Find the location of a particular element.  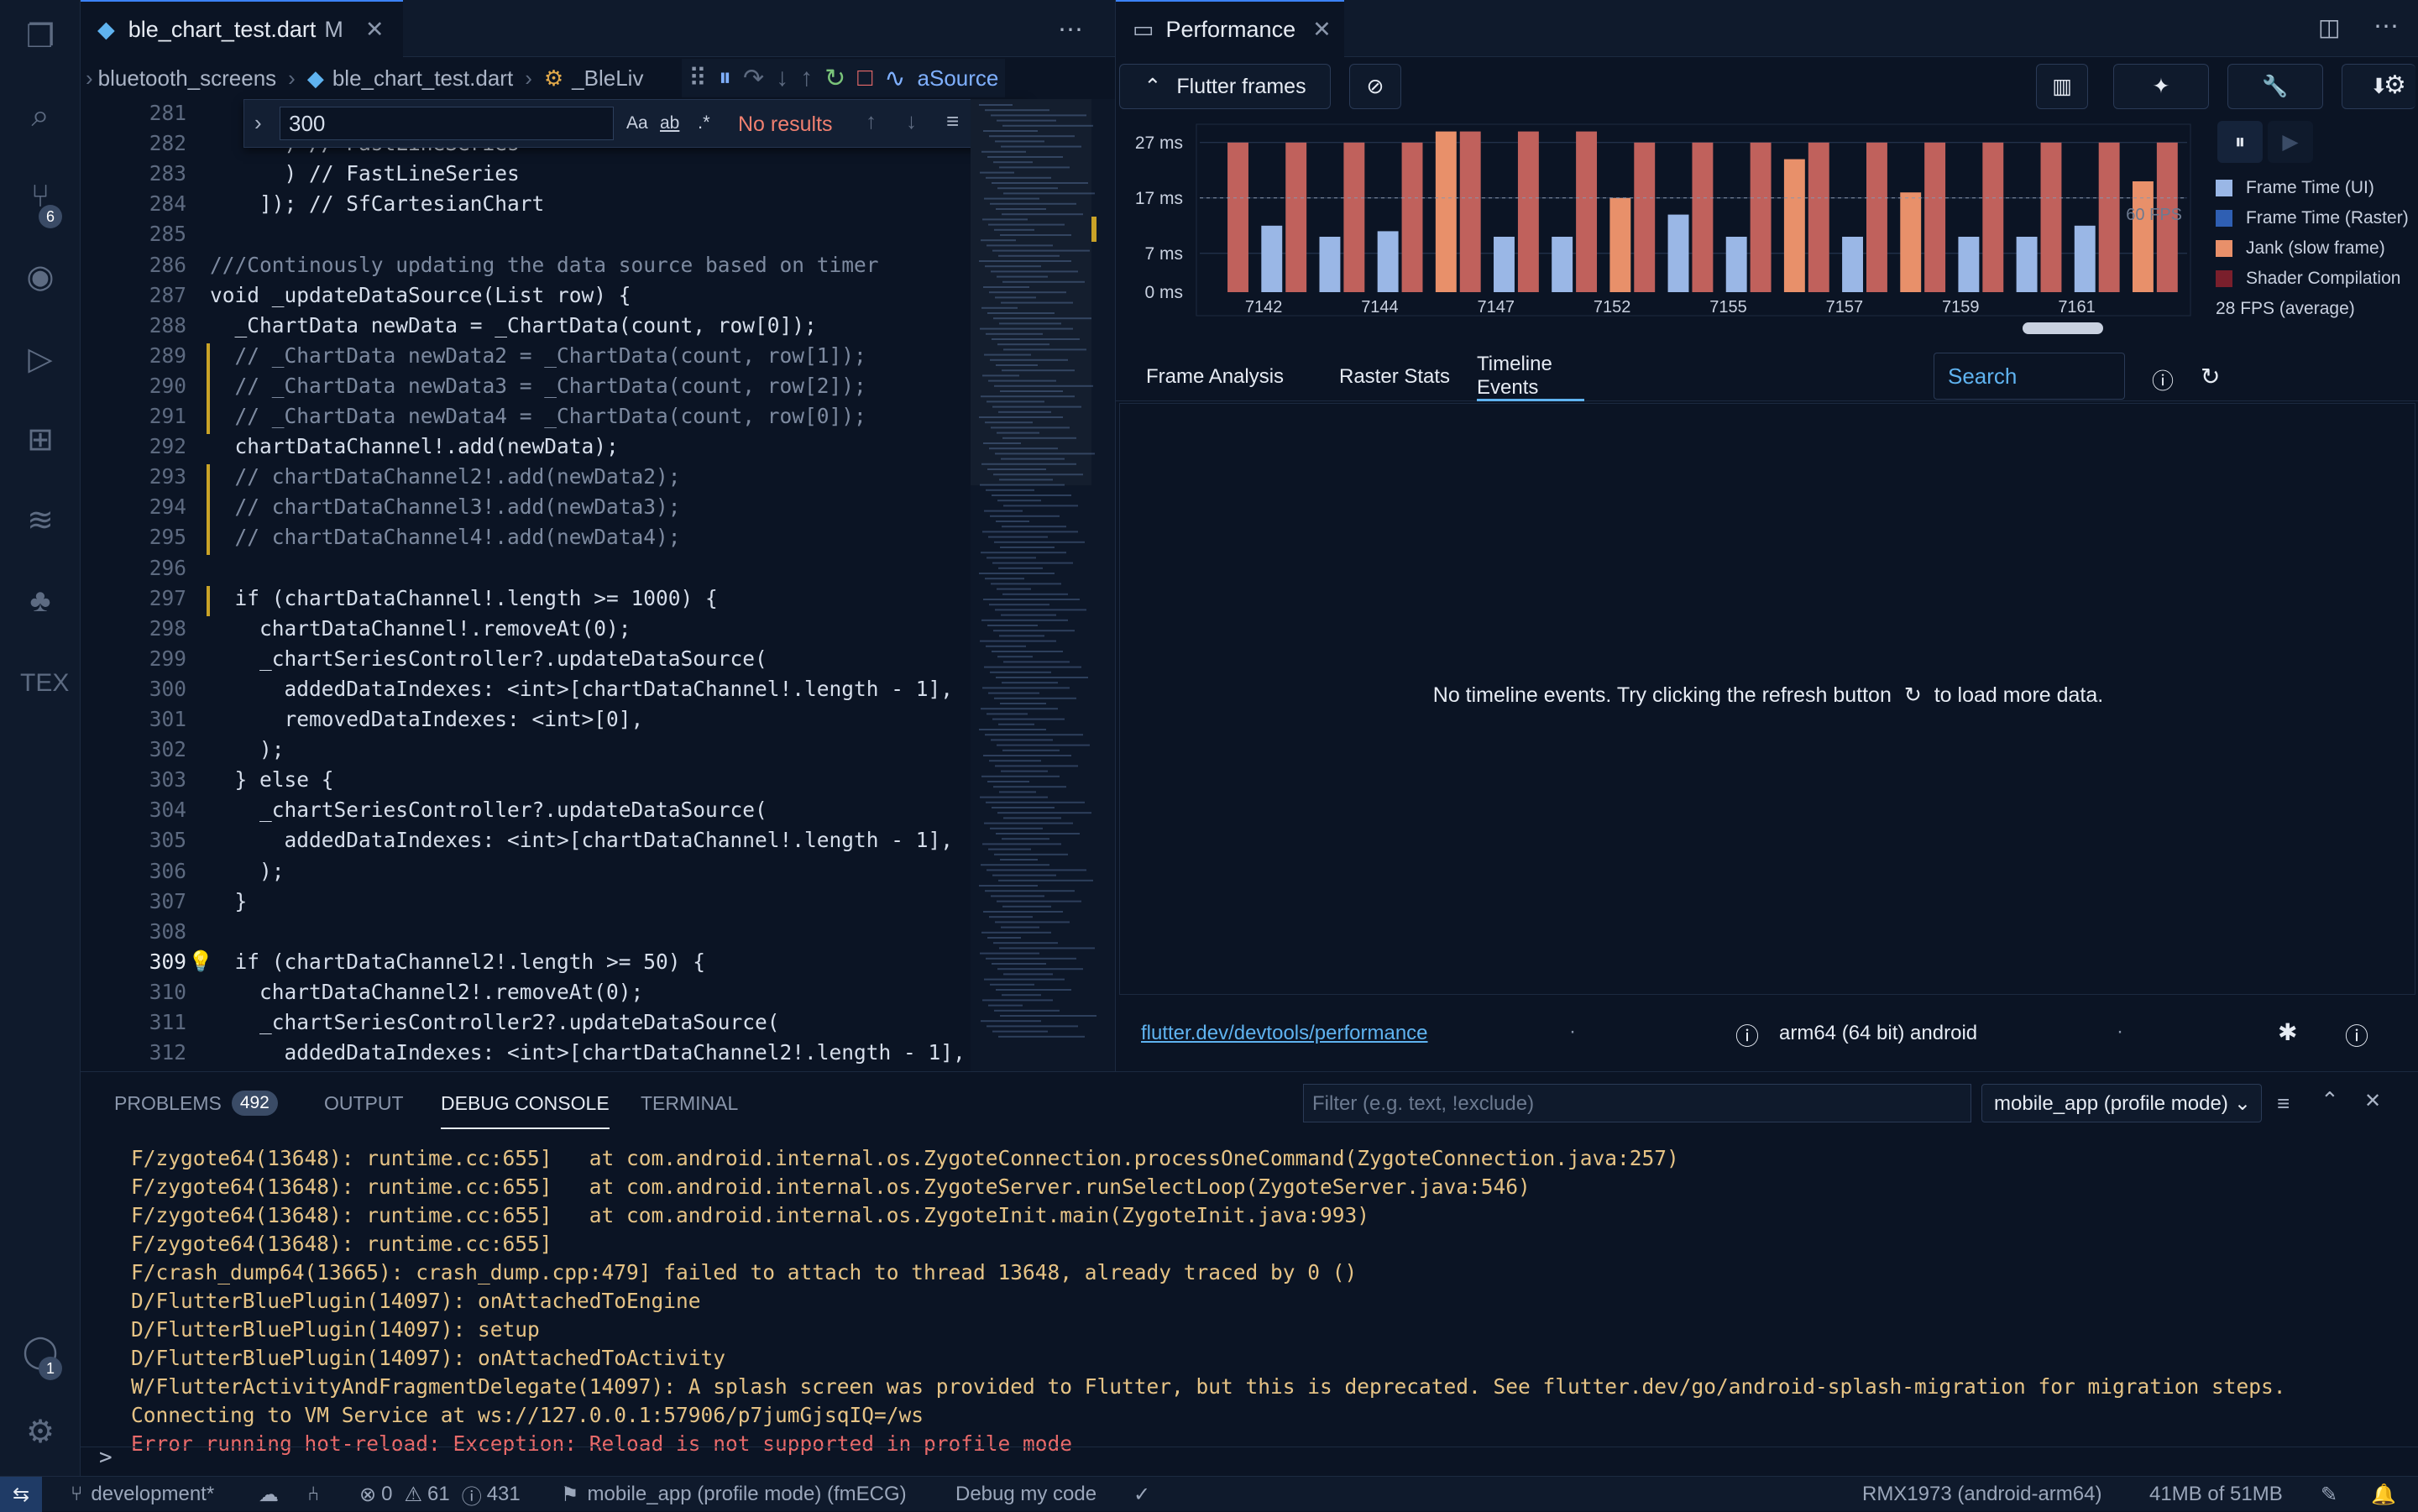

notifications-icon: 🔔 is located at coordinates (2383, 1494).